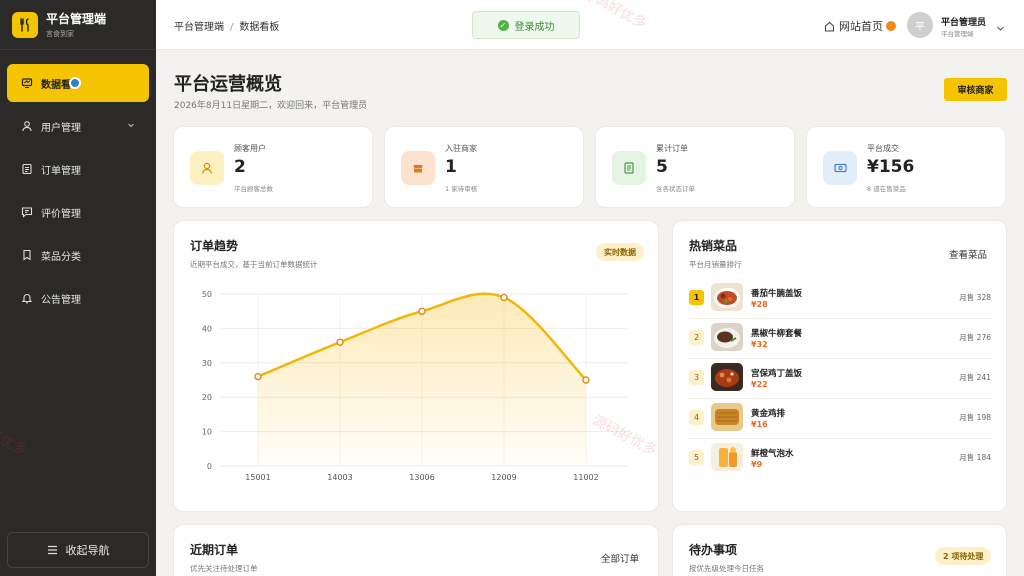 The image size is (1024, 576). I want to click on order-trend-chart: 0 10 20 30 40 50 15001 14003 13006 12009 11002, so click(415, 386).